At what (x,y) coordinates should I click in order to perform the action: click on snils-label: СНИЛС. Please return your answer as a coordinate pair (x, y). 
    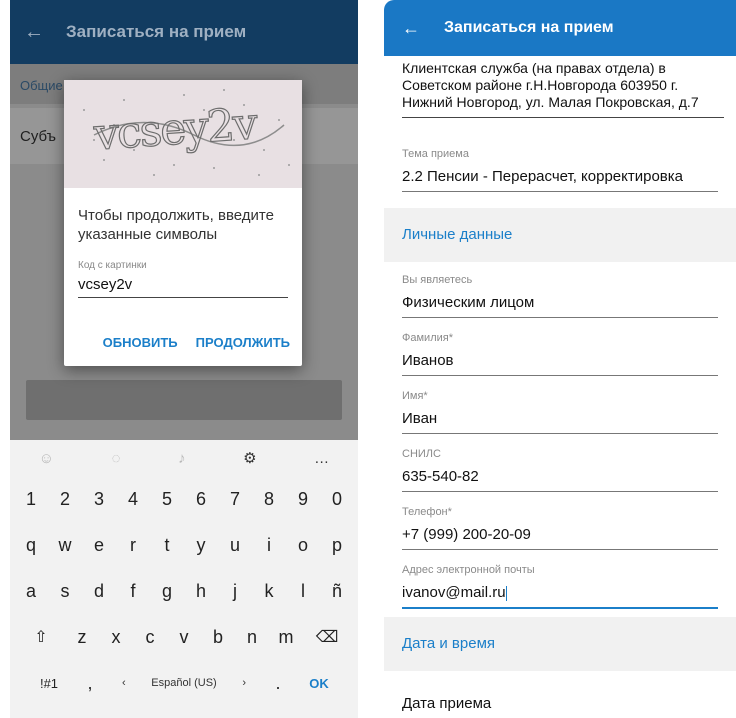
    Looking at the image, I should click on (421, 454).